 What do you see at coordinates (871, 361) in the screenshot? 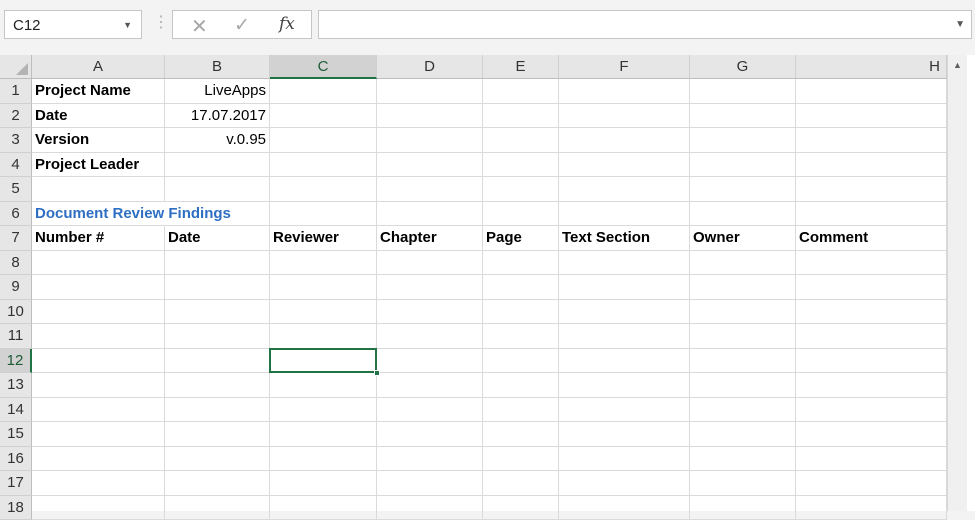
I see `cell-h12` at bounding box center [871, 361].